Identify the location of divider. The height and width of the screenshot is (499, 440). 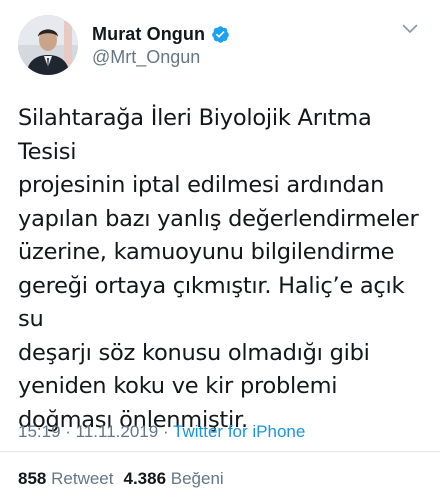
(220, 451).